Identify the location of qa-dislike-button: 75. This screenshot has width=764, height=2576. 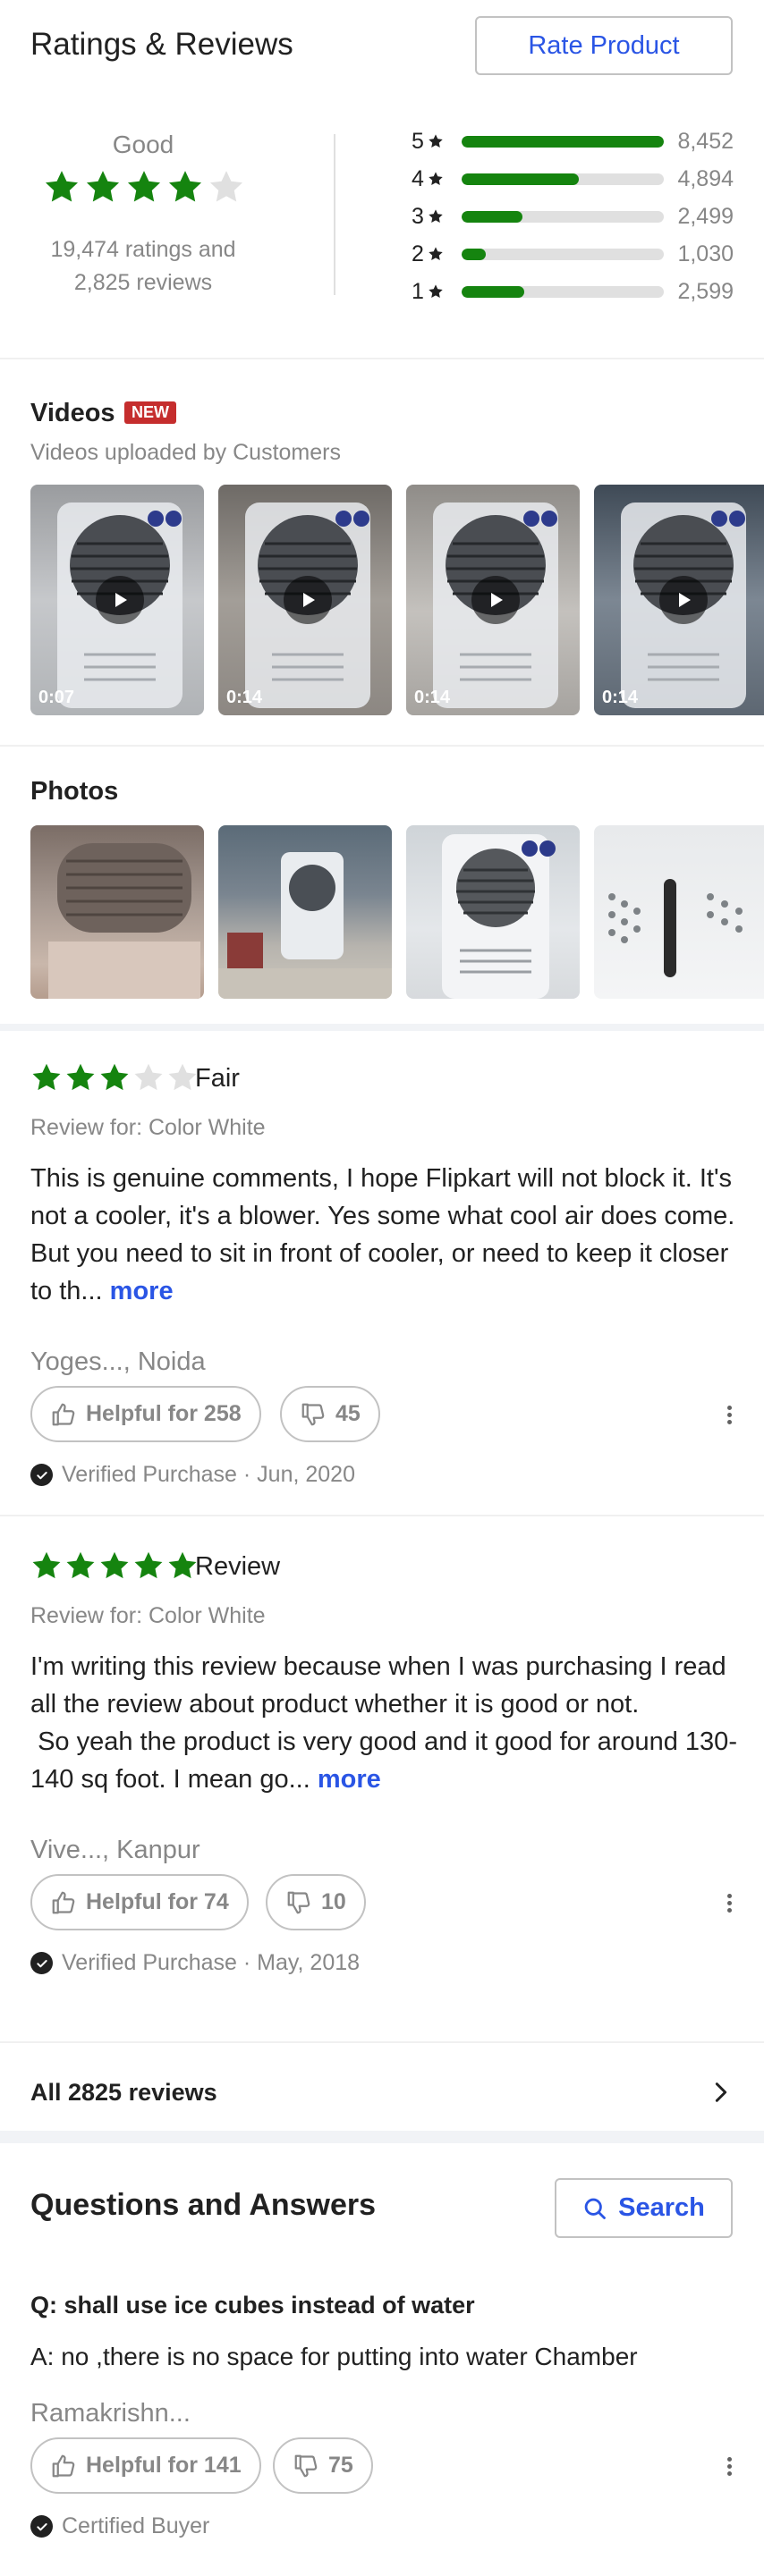
(323, 2465).